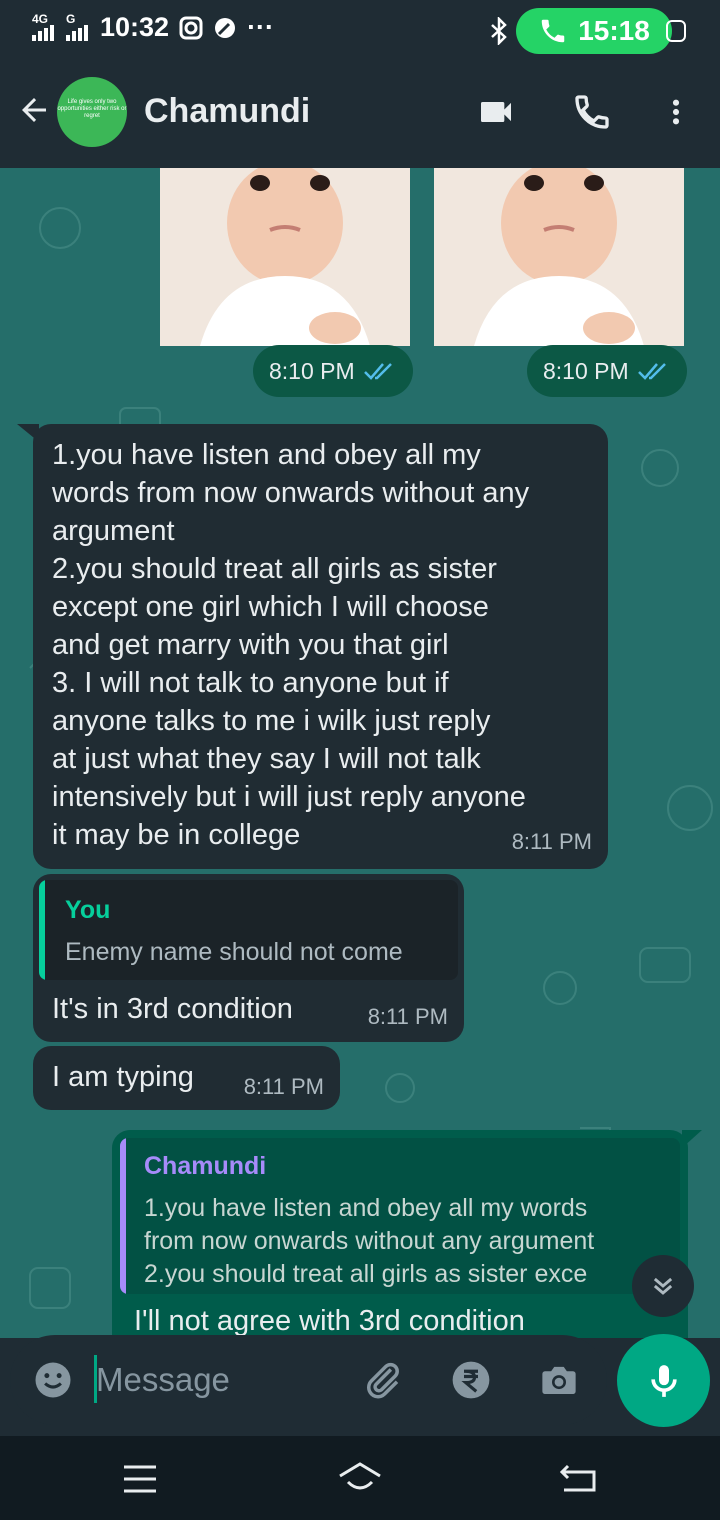 The height and width of the screenshot is (1520, 720). Describe the element at coordinates (360, 29) in the screenshot. I see `status-bar: 4G G 10:32 ··· 15:18` at that location.